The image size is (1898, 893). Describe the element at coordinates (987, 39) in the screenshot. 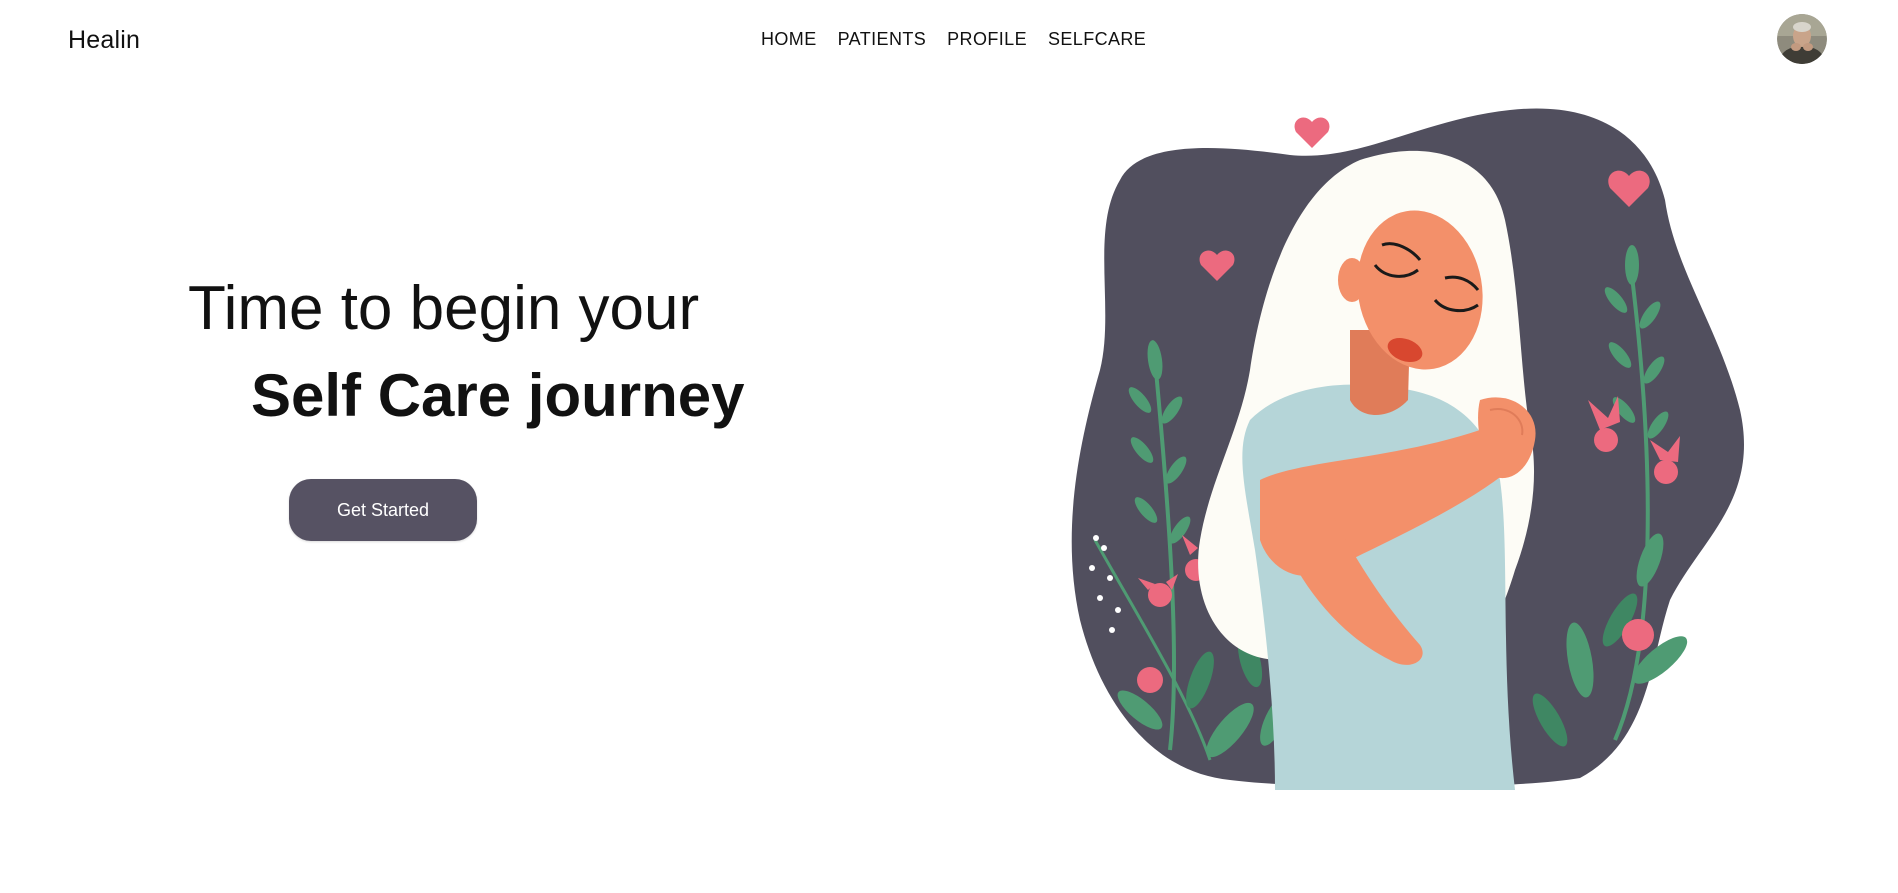

I see `nav-profile: PROFILE` at that location.